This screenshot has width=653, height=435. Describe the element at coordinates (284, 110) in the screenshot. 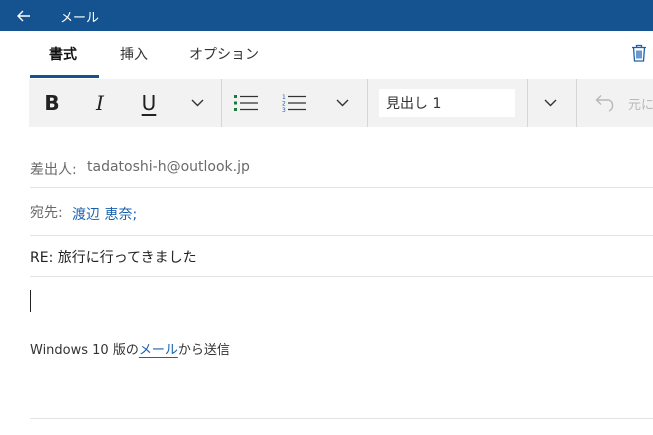

I see `svg-text: 3` at that location.